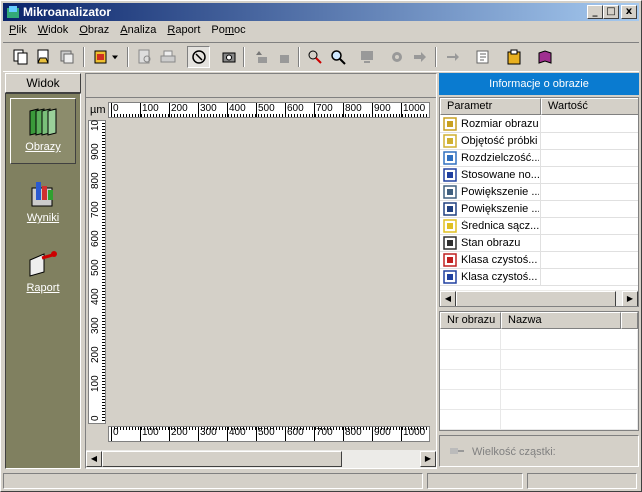  What do you see at coordinates (93, 31) in the screenshot?
I see `menu-obraz: Obraz` at bounding box center [93, 31].